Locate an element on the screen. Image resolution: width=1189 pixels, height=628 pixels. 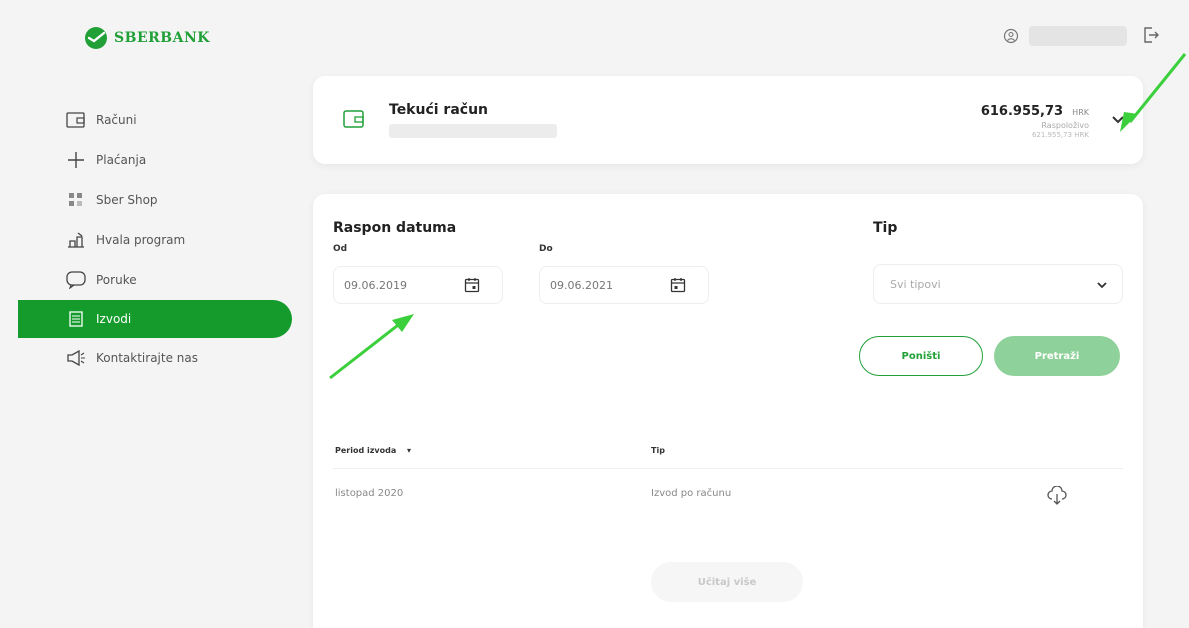
balance-amount: 616.955,73 is located at coordinates (1022, 111).